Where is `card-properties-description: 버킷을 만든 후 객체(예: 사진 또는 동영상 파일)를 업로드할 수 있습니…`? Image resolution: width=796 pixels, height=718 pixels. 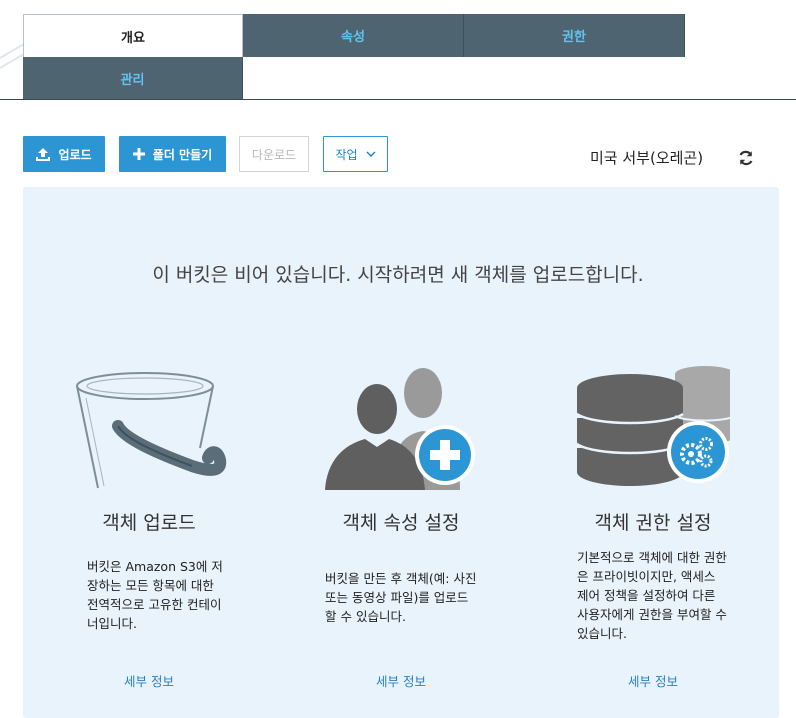
card-properties-description: 버킷을 만든 후 객체(예: 사진 또는 동영상 파일)를 업로드할 수 있습니… is located at coordinates (401, 597).